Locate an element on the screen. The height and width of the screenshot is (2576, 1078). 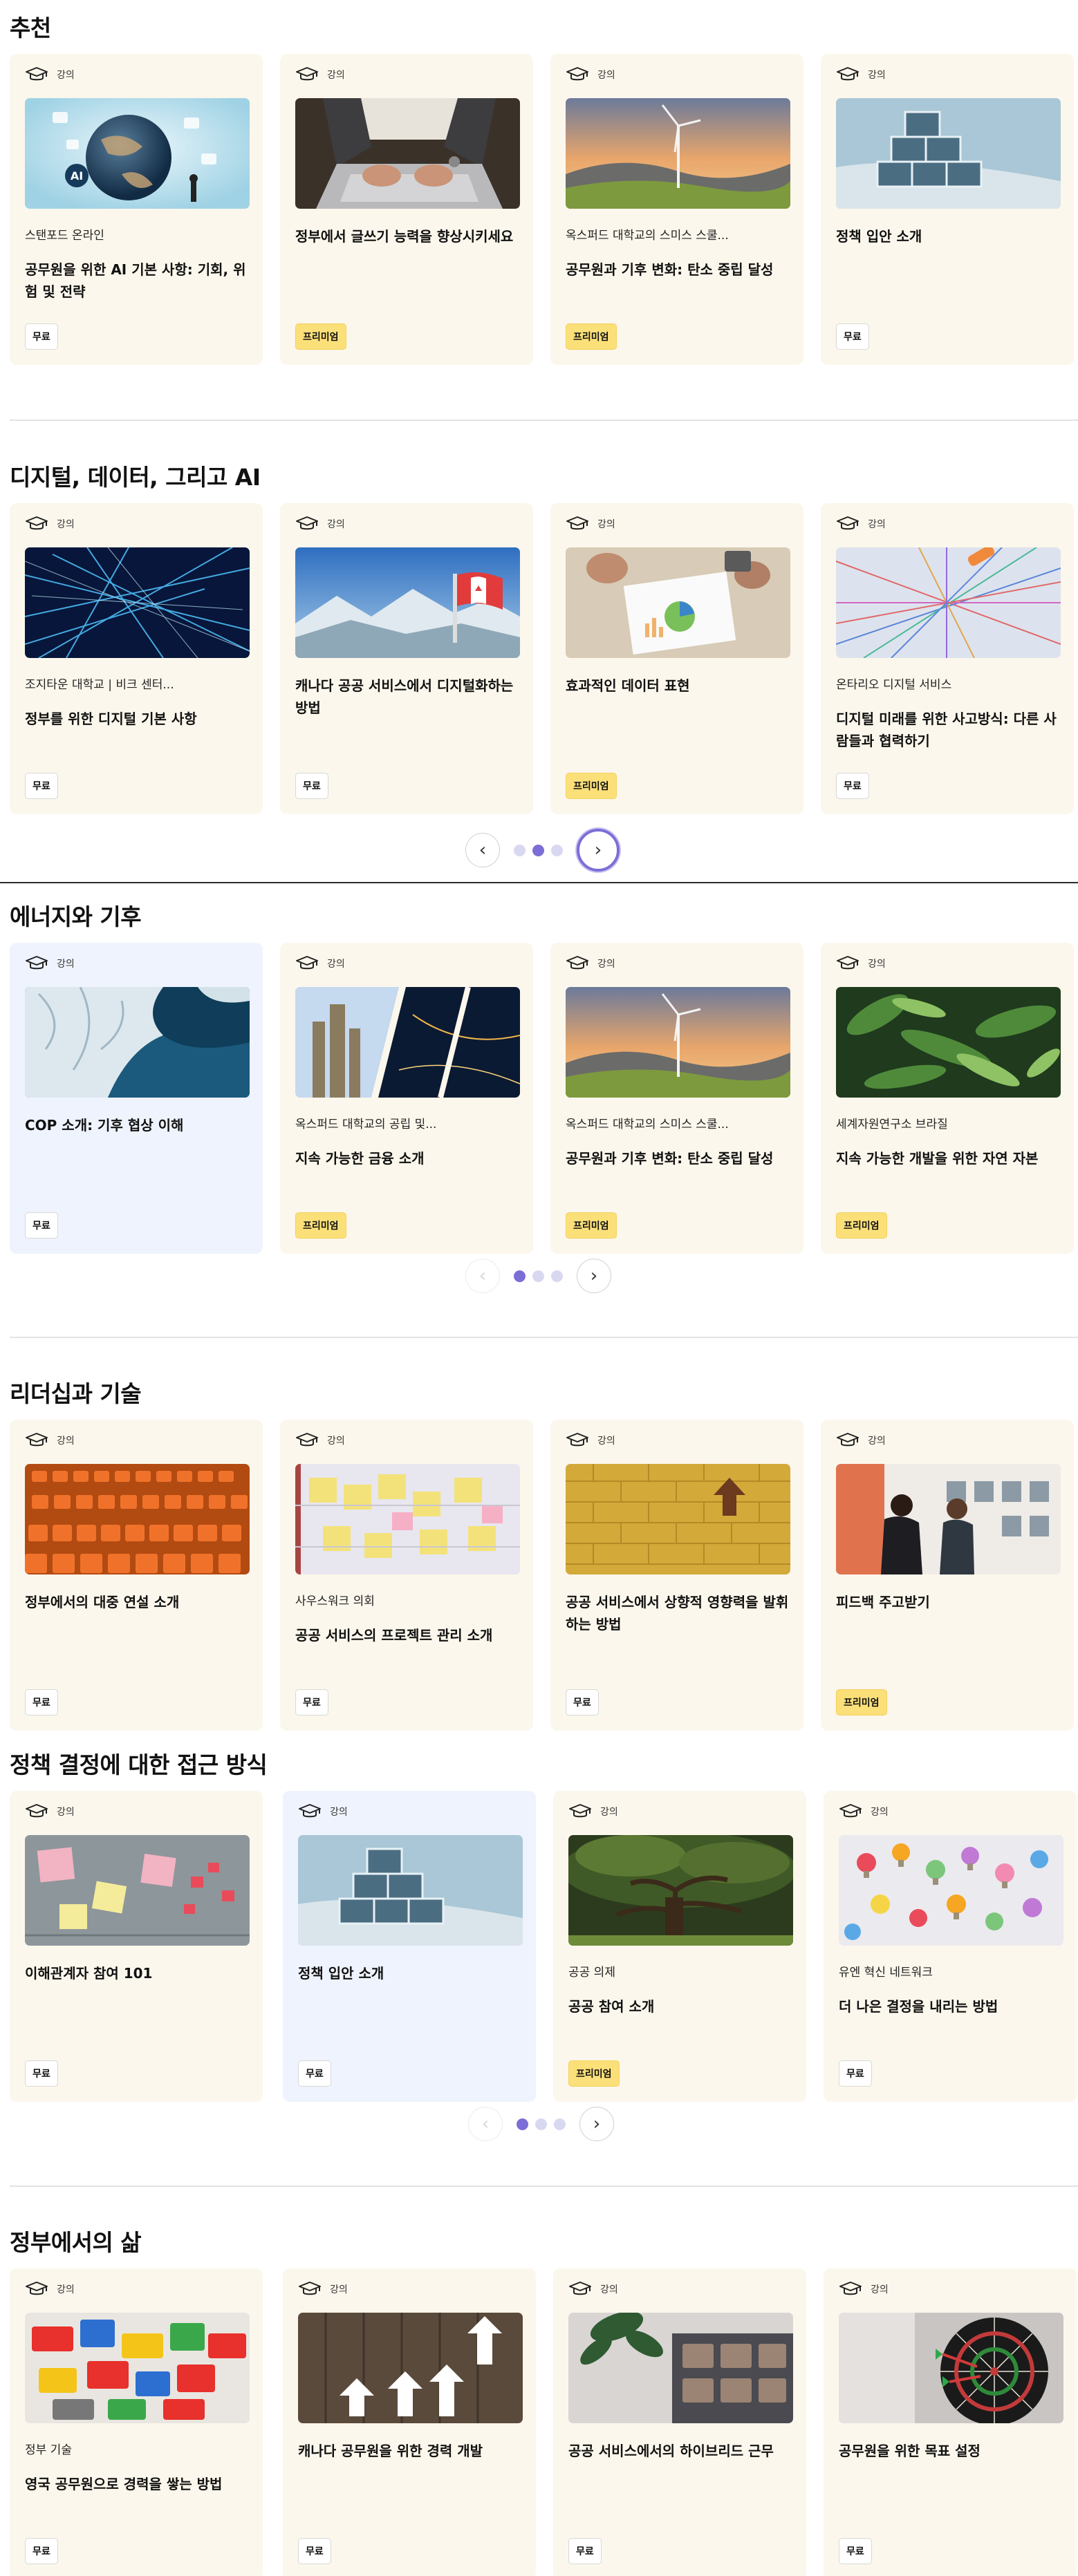
course-card: 강의 세계자원연구소 브라질 지속 가능한 개발을 위한 자연 자본 프리미엄 is located at coordinates (948, 1098).